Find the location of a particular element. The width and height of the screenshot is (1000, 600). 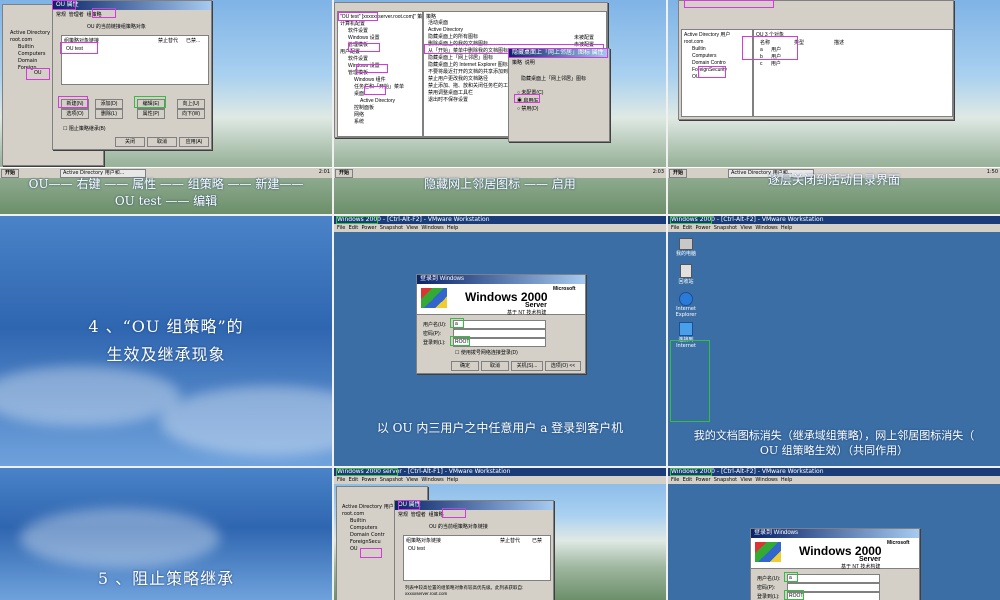

close-button: 关闭 is located at coordinates (130, 142).